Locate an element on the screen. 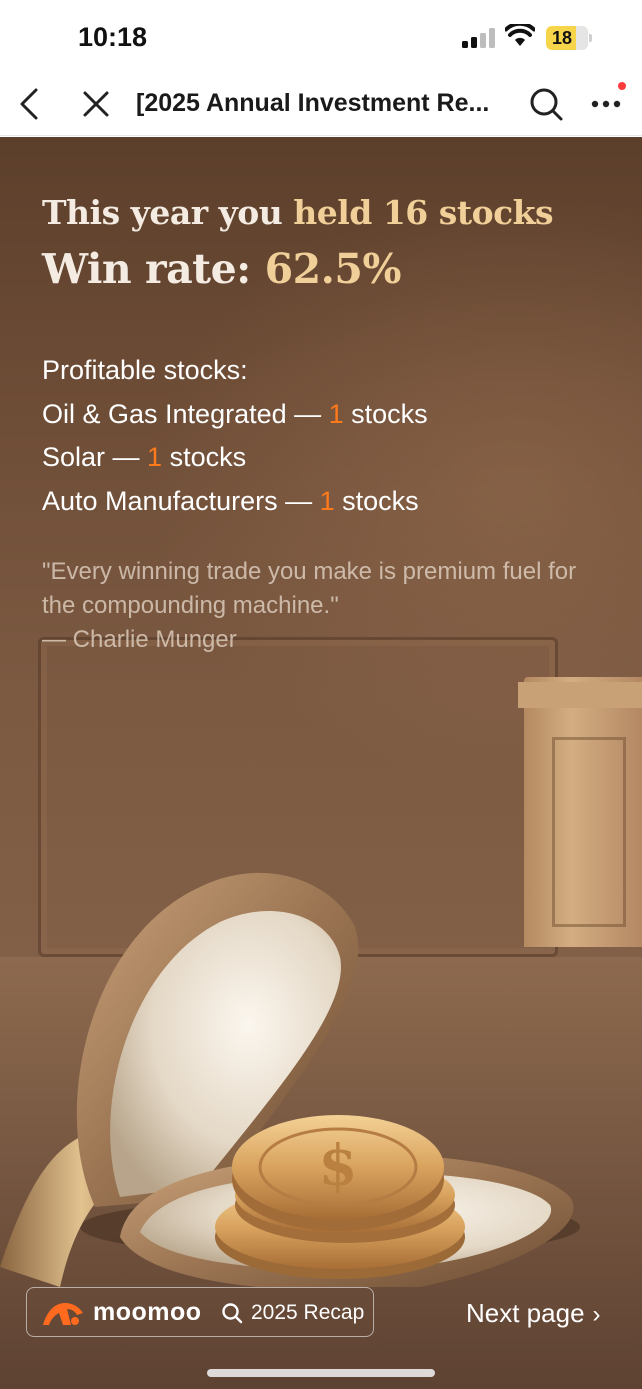 The image size is (642, 1389). list-item: Oil & Gas Integrated — 1 stocks is located at coordinates (235, 415).